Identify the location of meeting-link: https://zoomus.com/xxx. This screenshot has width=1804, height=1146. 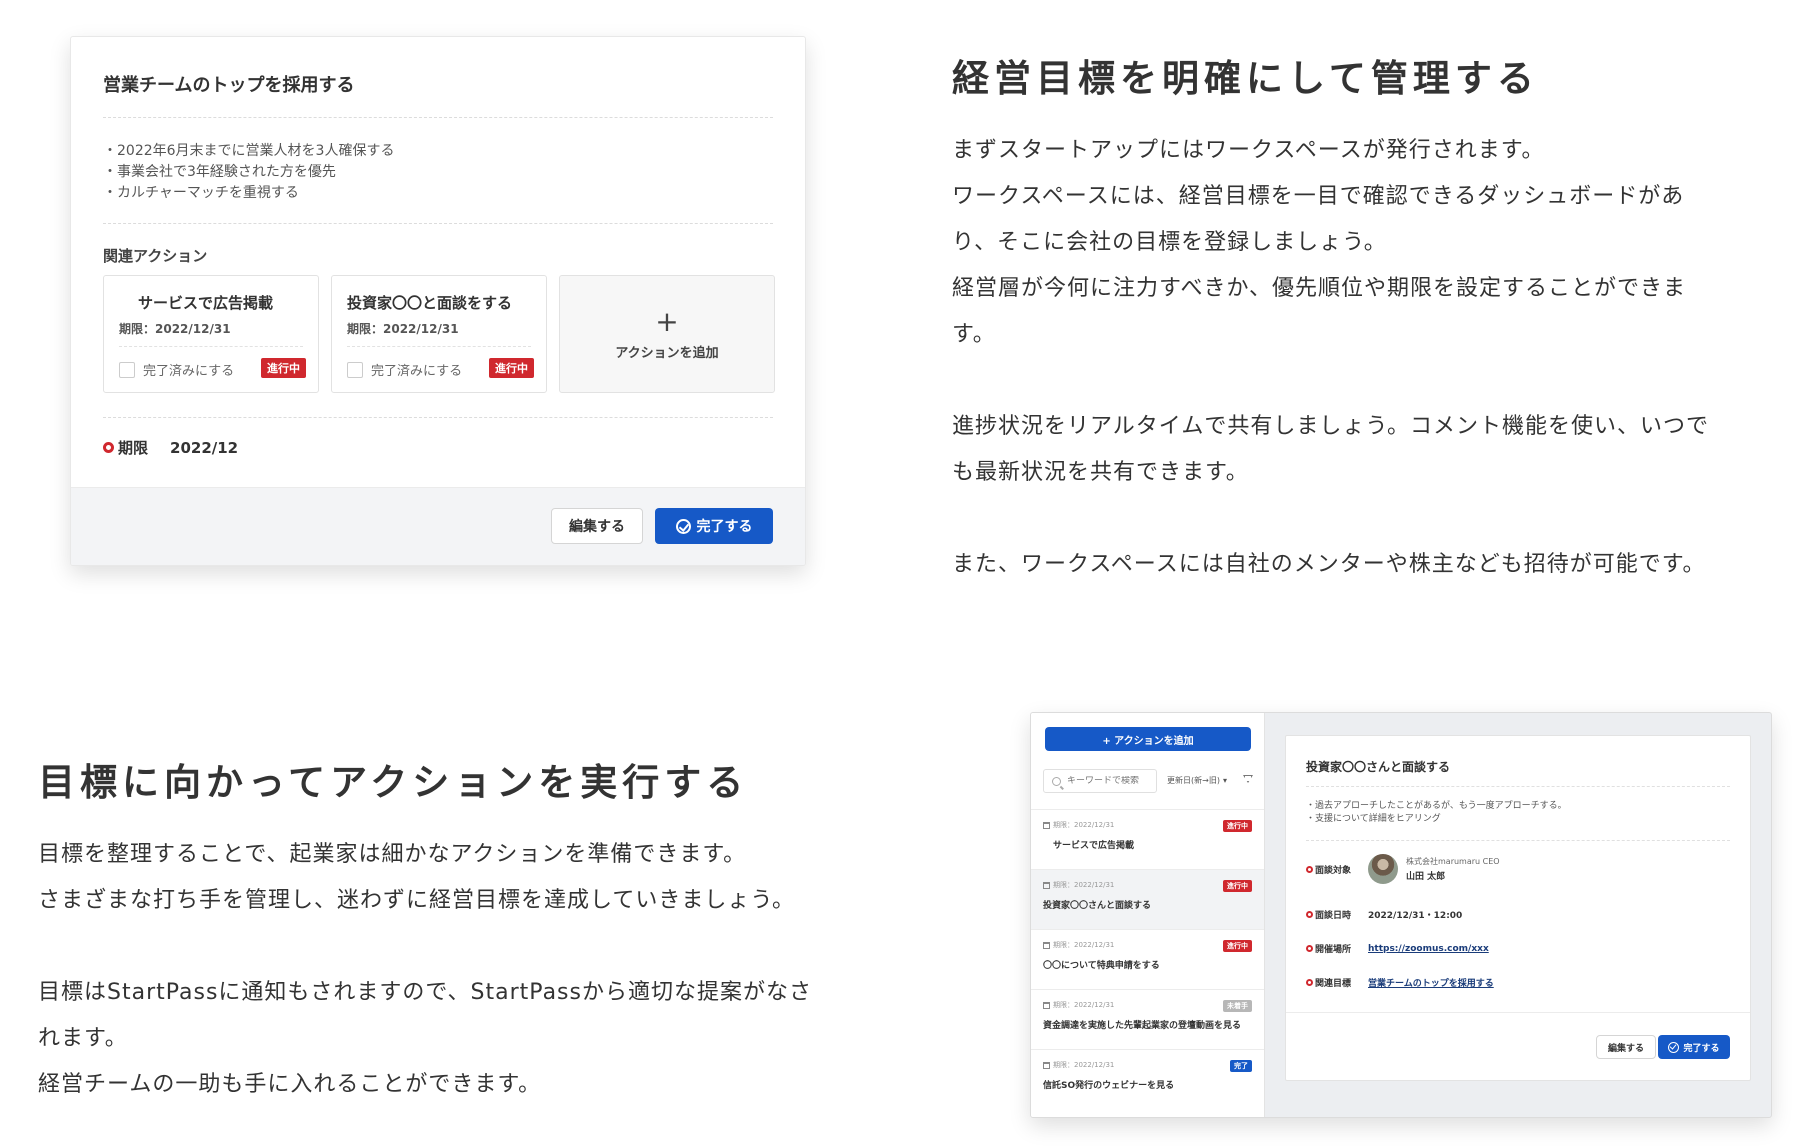
(1428, 949).